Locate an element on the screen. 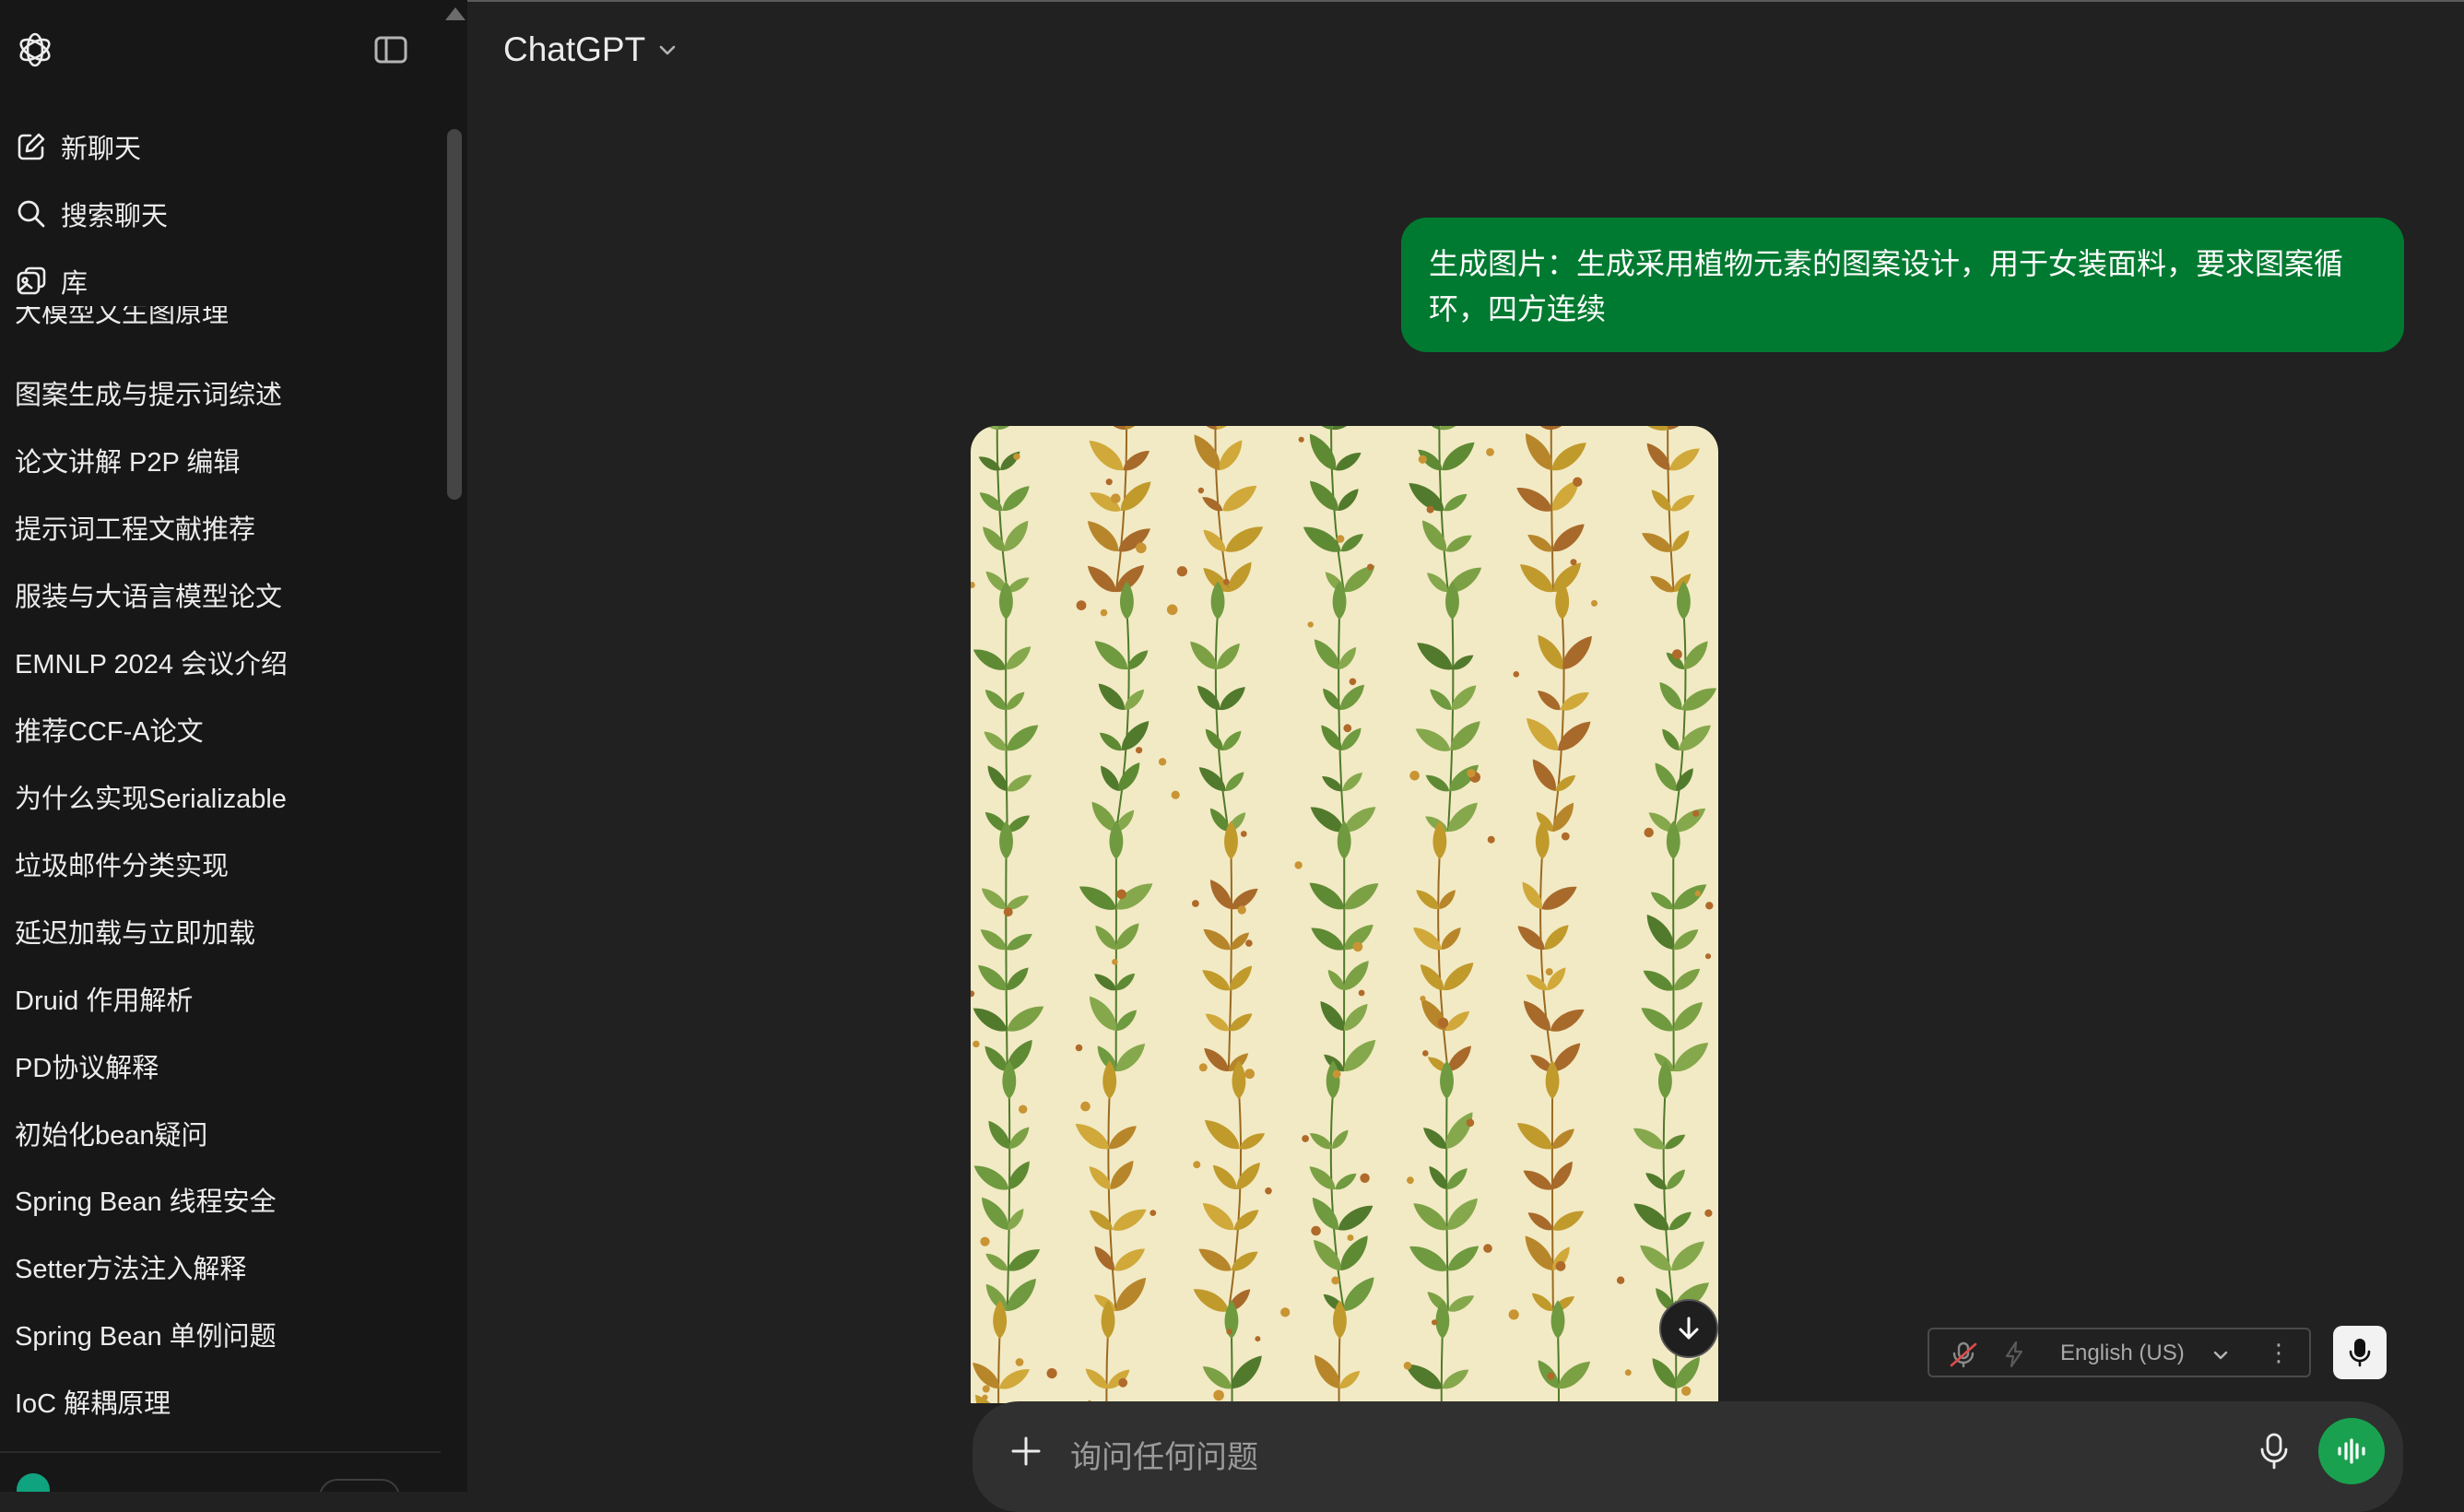 The height and width of the screenshot is (1512, 2464). model-name: ChatGPT is located at coordinates (575, 49).